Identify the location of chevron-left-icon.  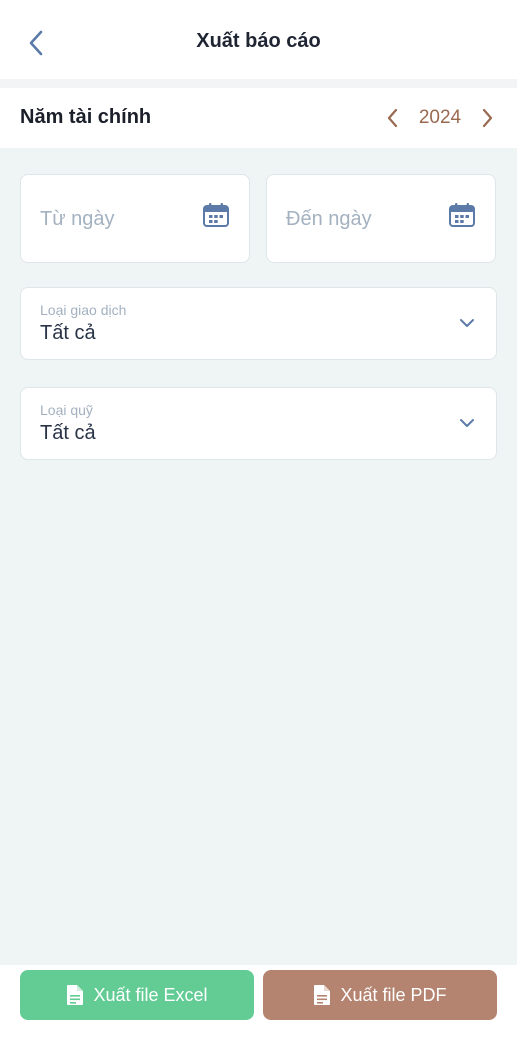
(392, 118).